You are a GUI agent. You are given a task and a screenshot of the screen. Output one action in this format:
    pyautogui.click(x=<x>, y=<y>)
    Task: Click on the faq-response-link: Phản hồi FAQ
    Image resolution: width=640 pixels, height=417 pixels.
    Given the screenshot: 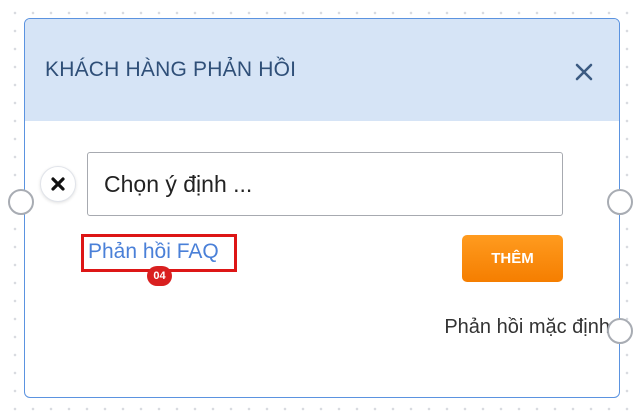 What is the action you would take?
    pyautogui.click(x=153, y=252)
    